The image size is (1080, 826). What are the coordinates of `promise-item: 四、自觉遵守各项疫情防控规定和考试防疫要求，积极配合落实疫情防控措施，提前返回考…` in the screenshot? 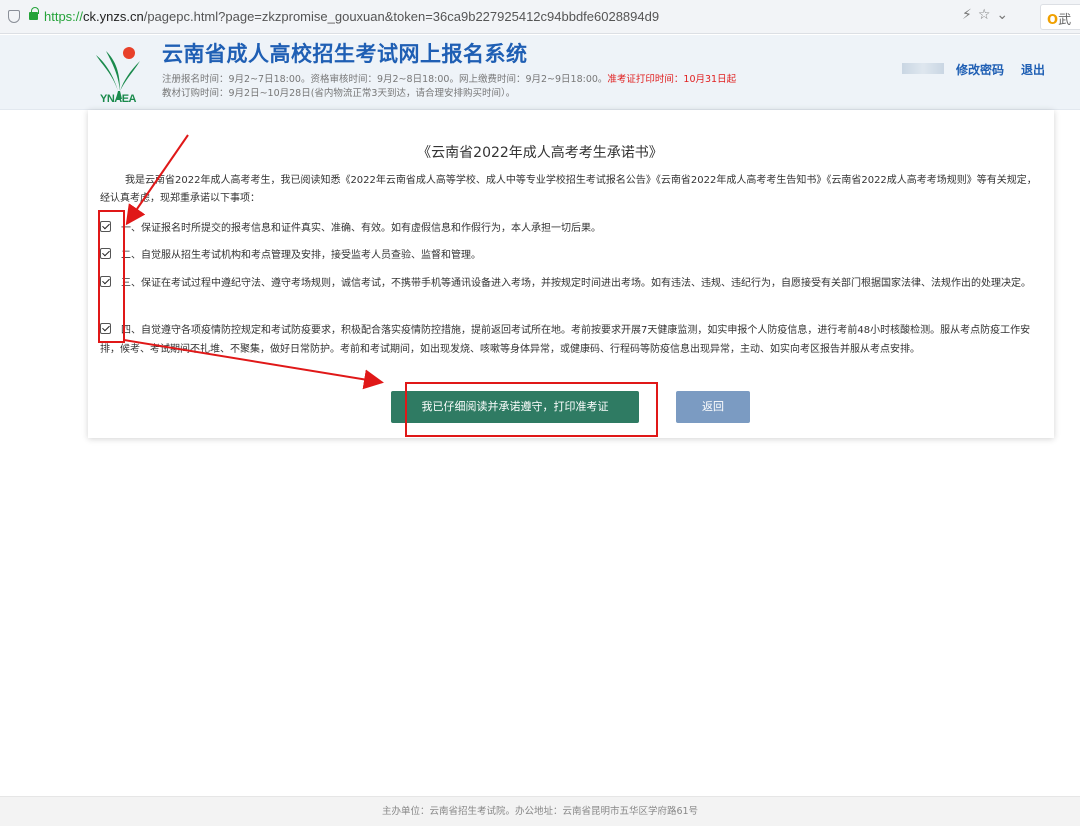 It's located at (570, 340).